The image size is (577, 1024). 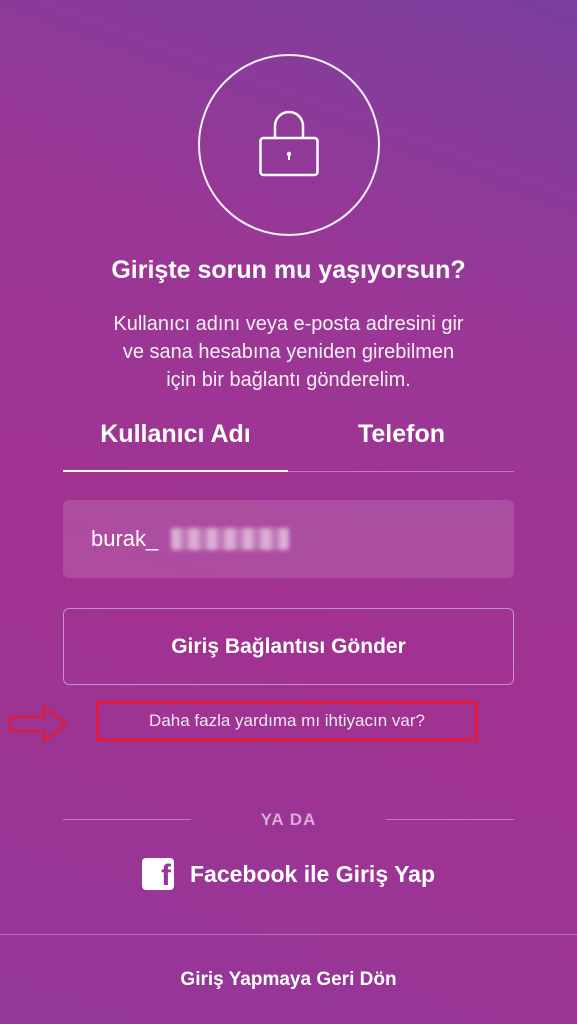 I want to click on subtitle-line: ve sana hesabına yeniden girebilmen, so click(x=288, y=352).